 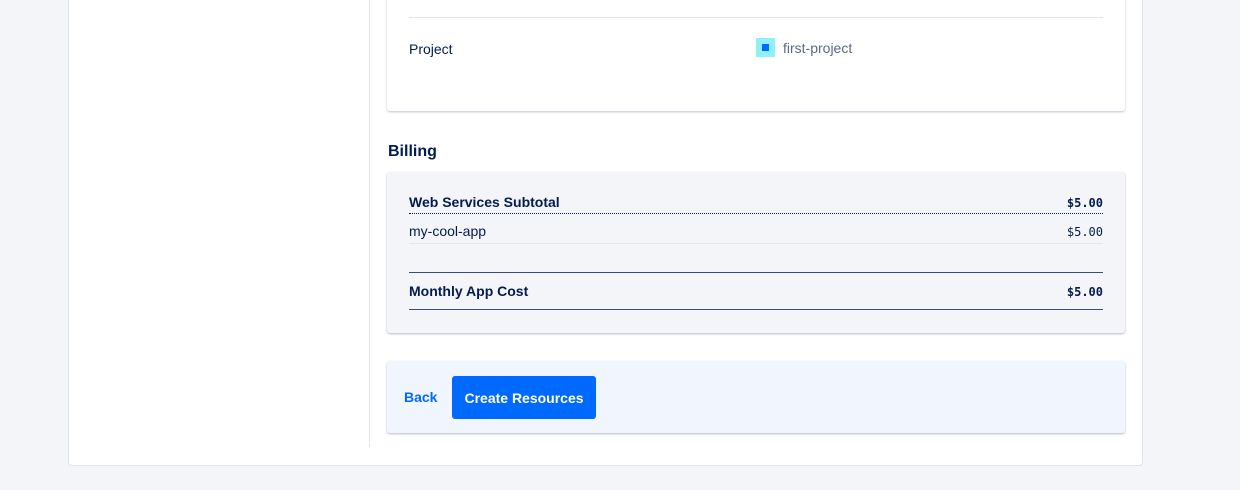 What do you see at coordinates (1084, 292) in the screenshot?
I see `total-amount: $5.00` at bounding box center [1084, 292].